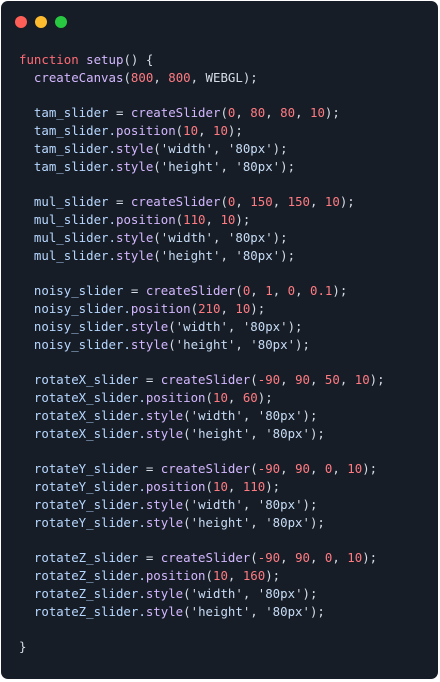 This screenshot has height=682, width=440. What do you see at coordinates (82, 469) in the screenshot?
I see `code-token: rotateY_slider` at bounding box center [82, 469].